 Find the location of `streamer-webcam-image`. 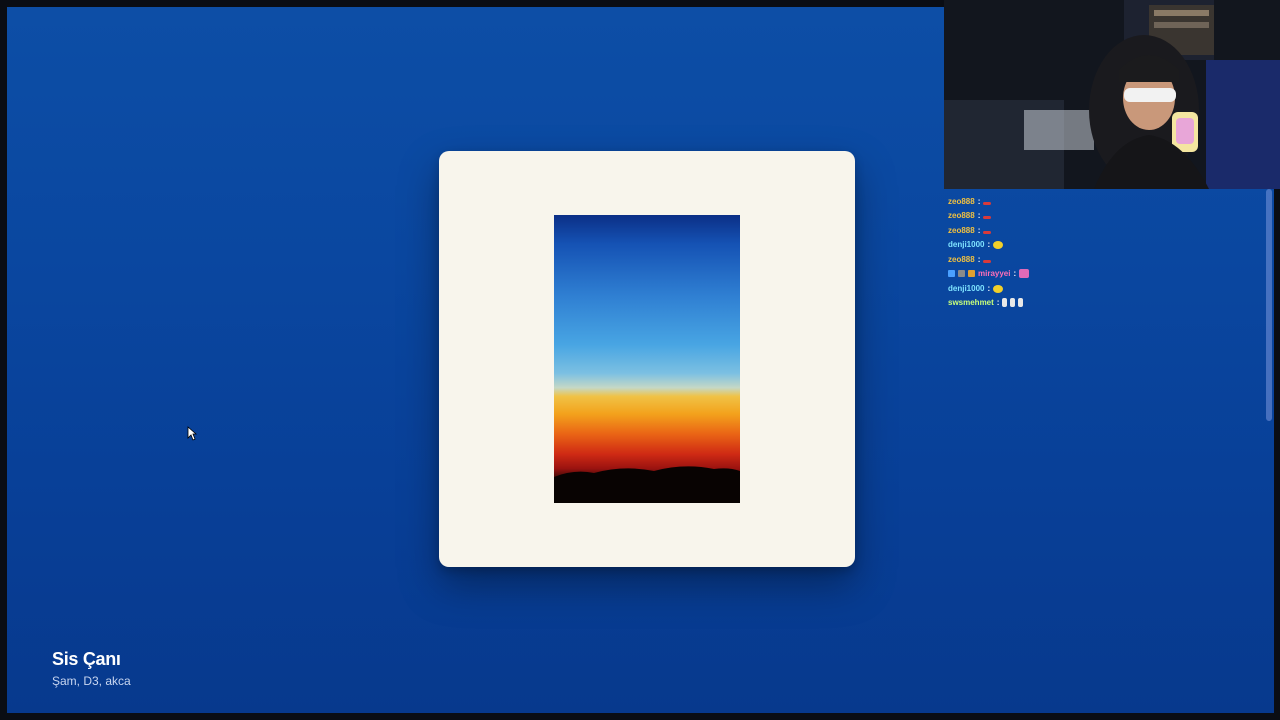

streamer-webcam-image is located at coordinates (1112, 94).